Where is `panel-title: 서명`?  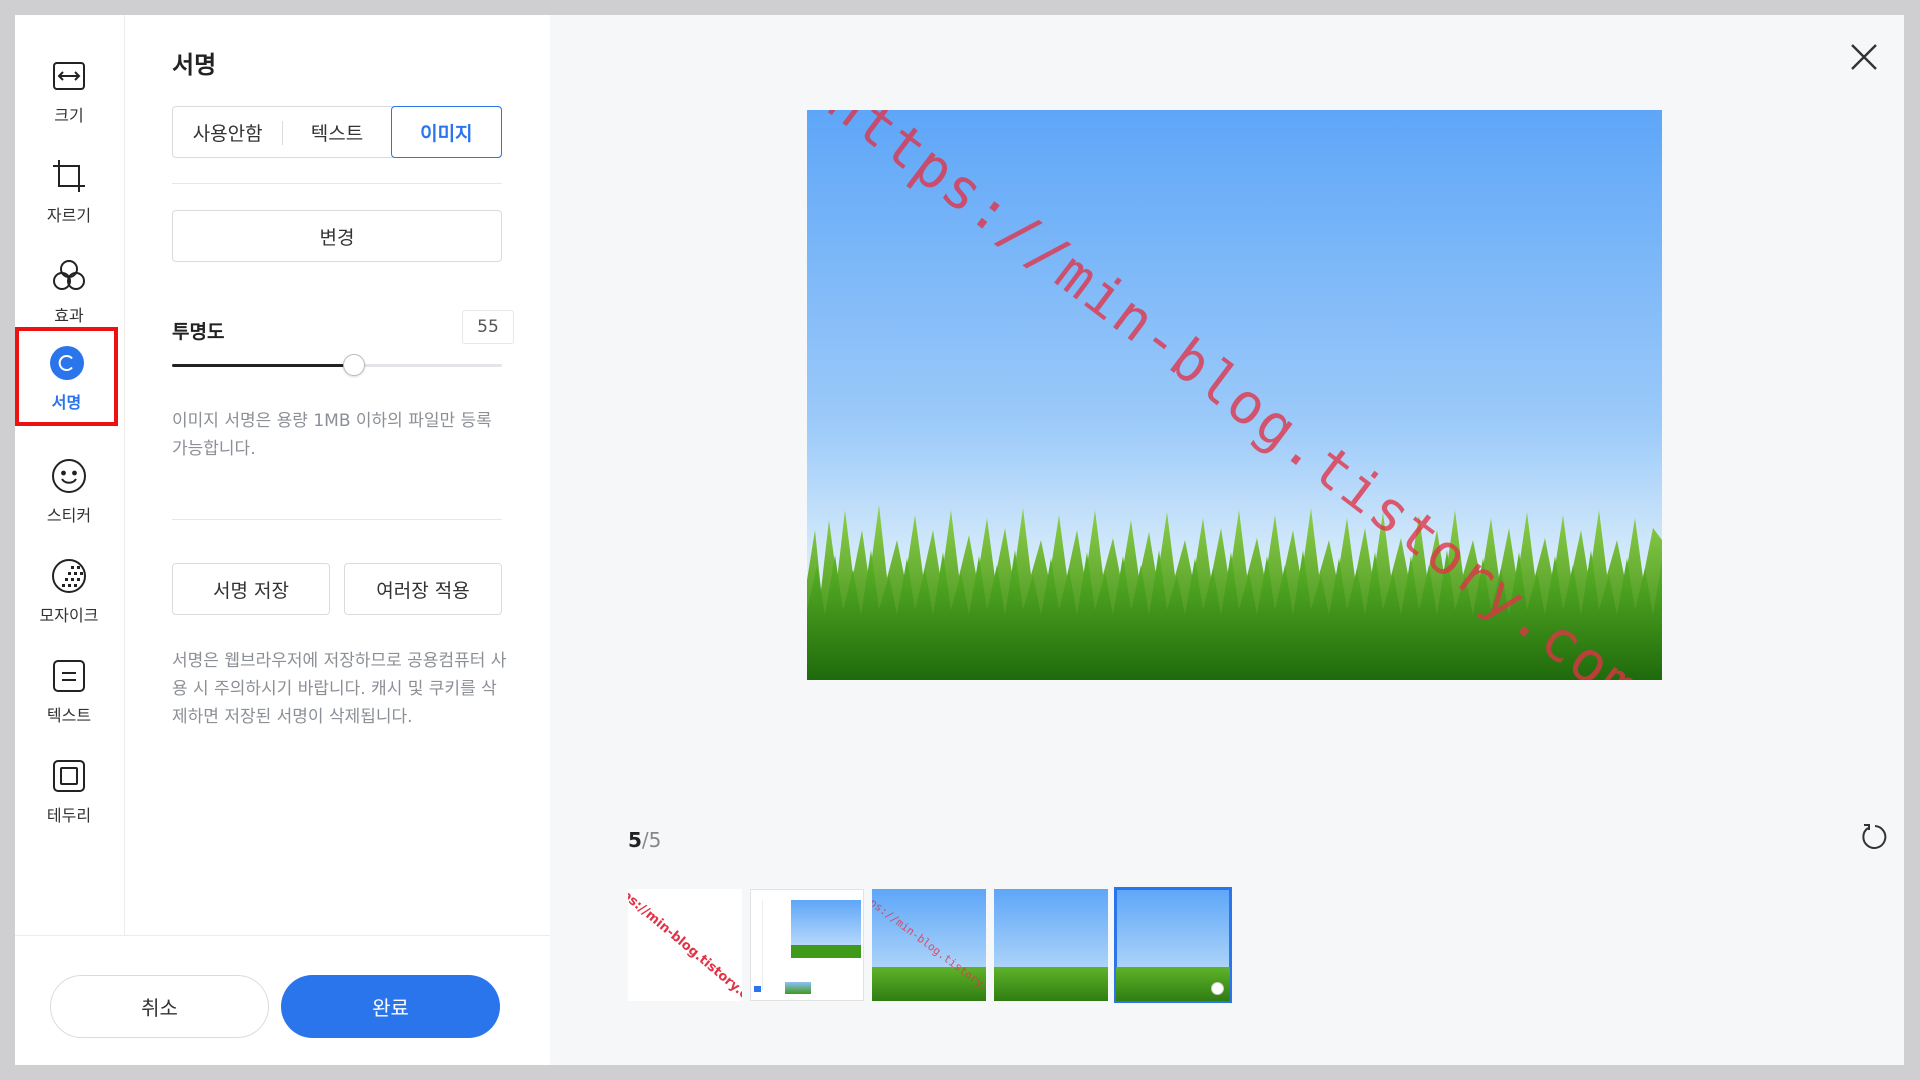
panel-title: 서명 is located at coordinates (194, 65).